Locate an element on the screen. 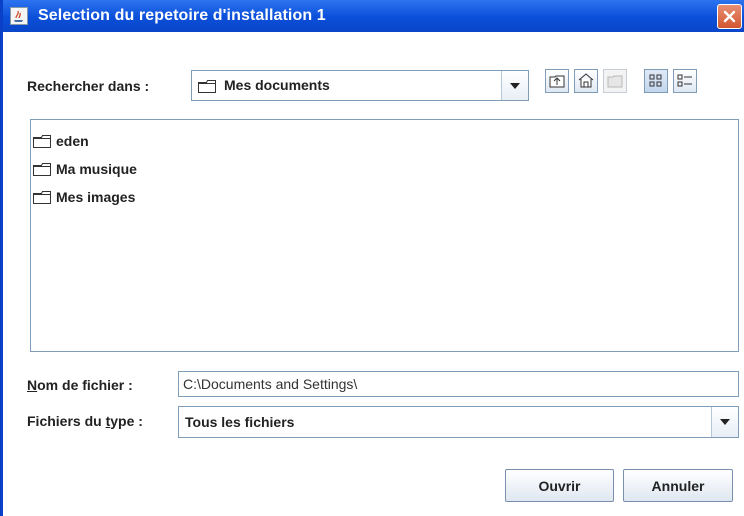  new-folder-icon is located at coordinates (615, 81).